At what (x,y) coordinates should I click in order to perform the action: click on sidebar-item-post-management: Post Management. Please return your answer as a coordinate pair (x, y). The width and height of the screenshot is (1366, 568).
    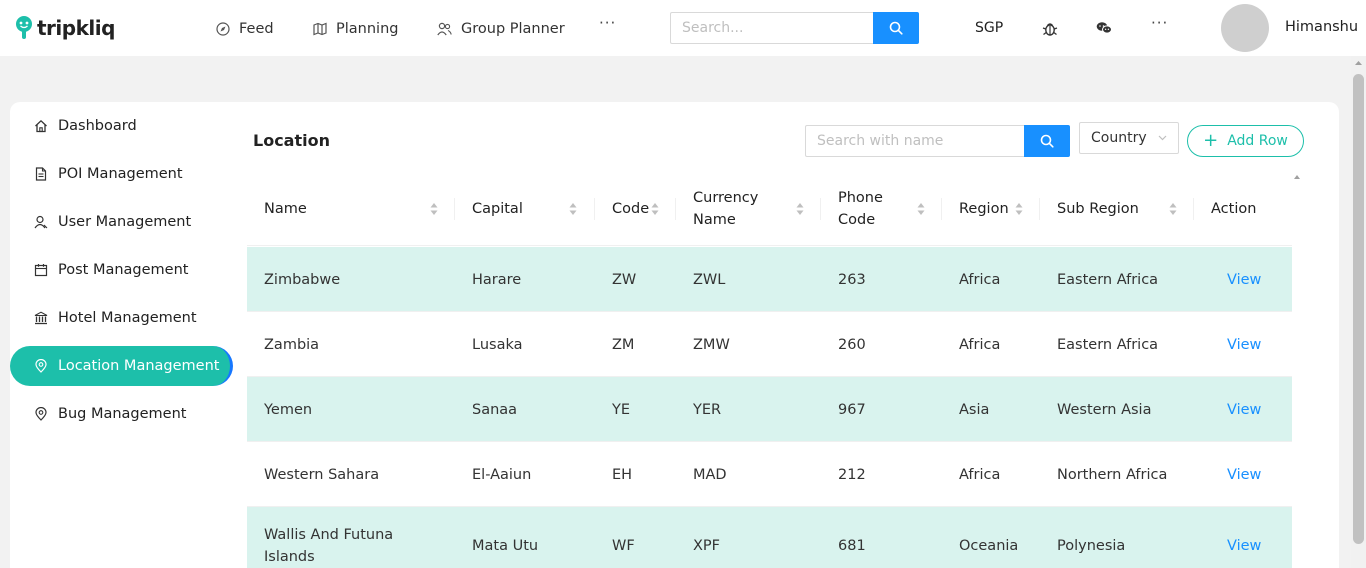
    Looking at the image, I should click on (121, 270).